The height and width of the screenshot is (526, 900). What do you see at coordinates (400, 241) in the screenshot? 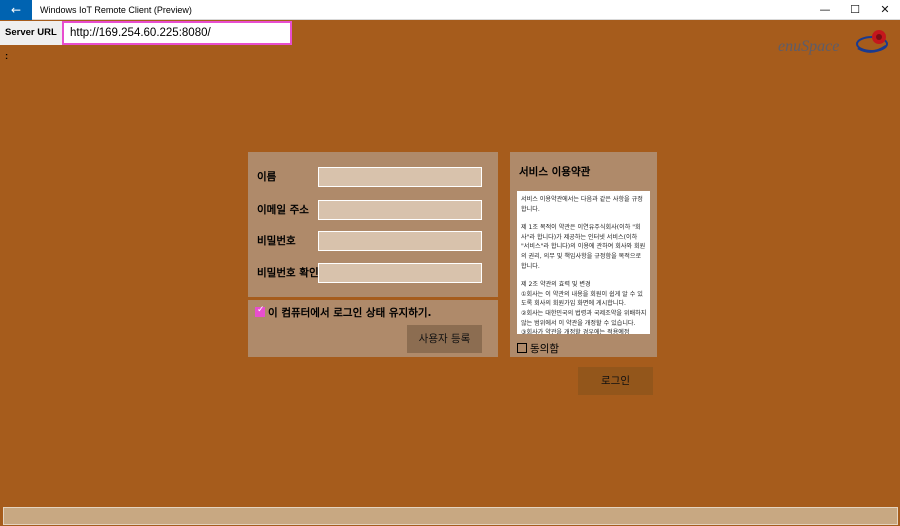
I see `password-input` at bounding box center [400, 241].